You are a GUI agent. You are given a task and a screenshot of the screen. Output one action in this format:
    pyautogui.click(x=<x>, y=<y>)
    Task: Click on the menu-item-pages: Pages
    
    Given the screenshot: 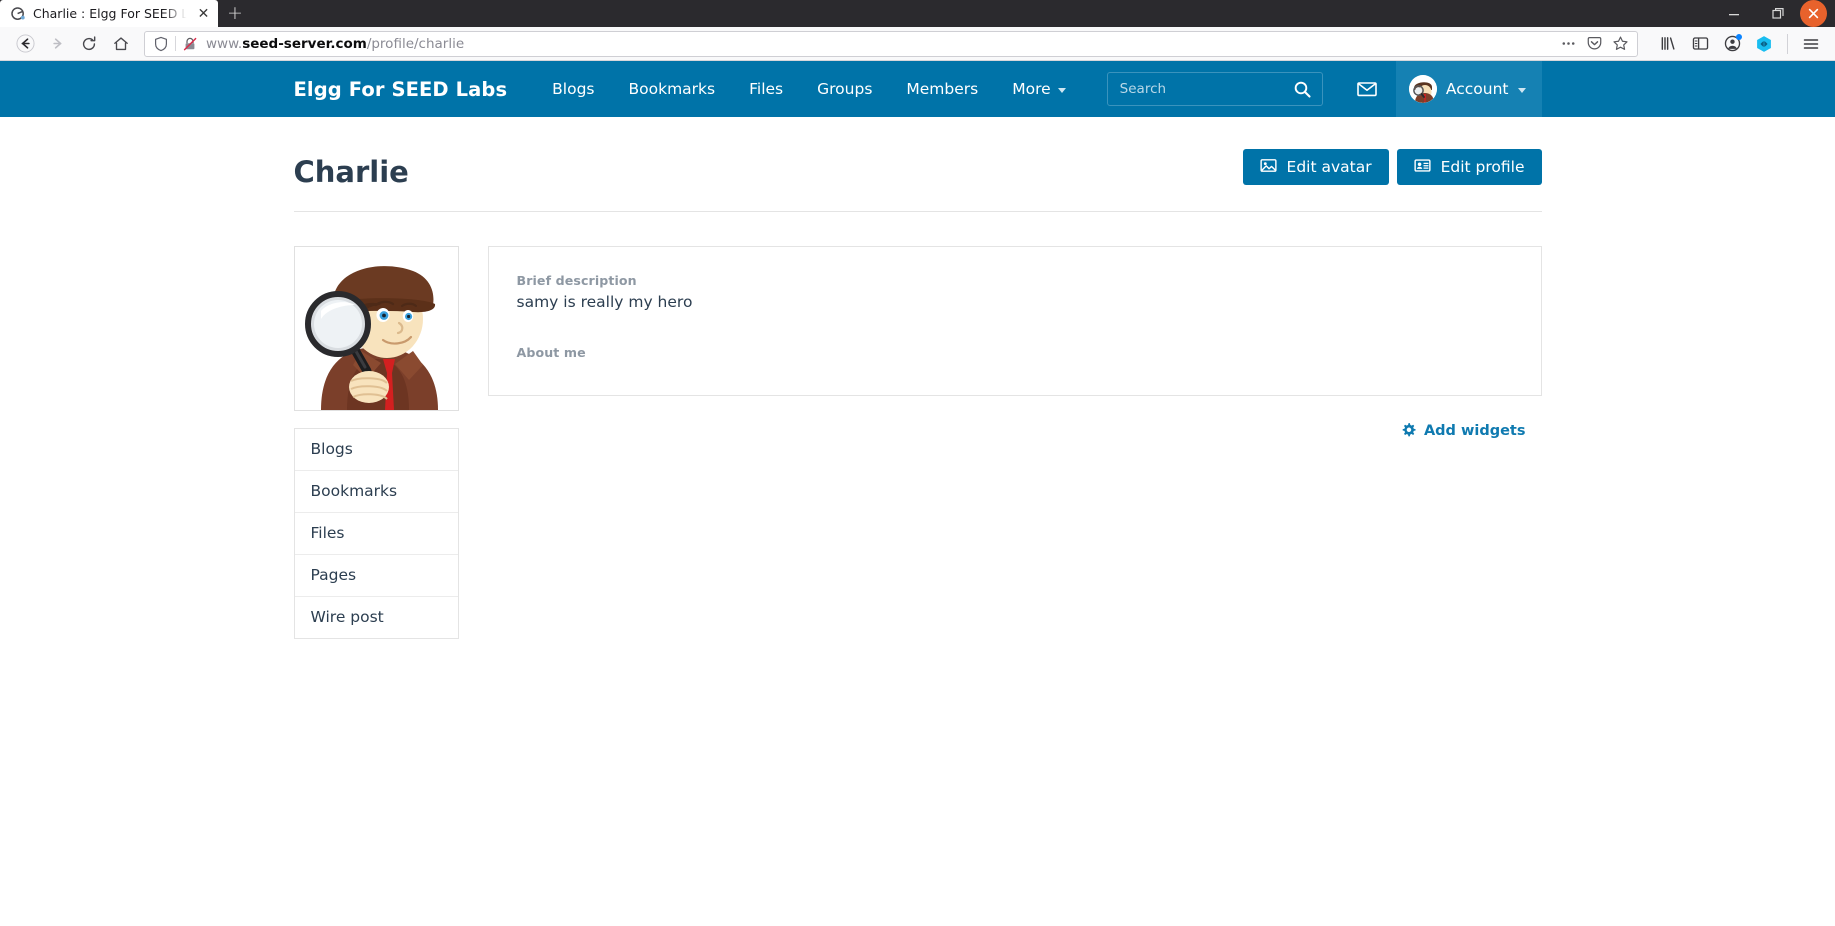 What is the action you would take?
    pyautogui.click(x=376, y=576)
    